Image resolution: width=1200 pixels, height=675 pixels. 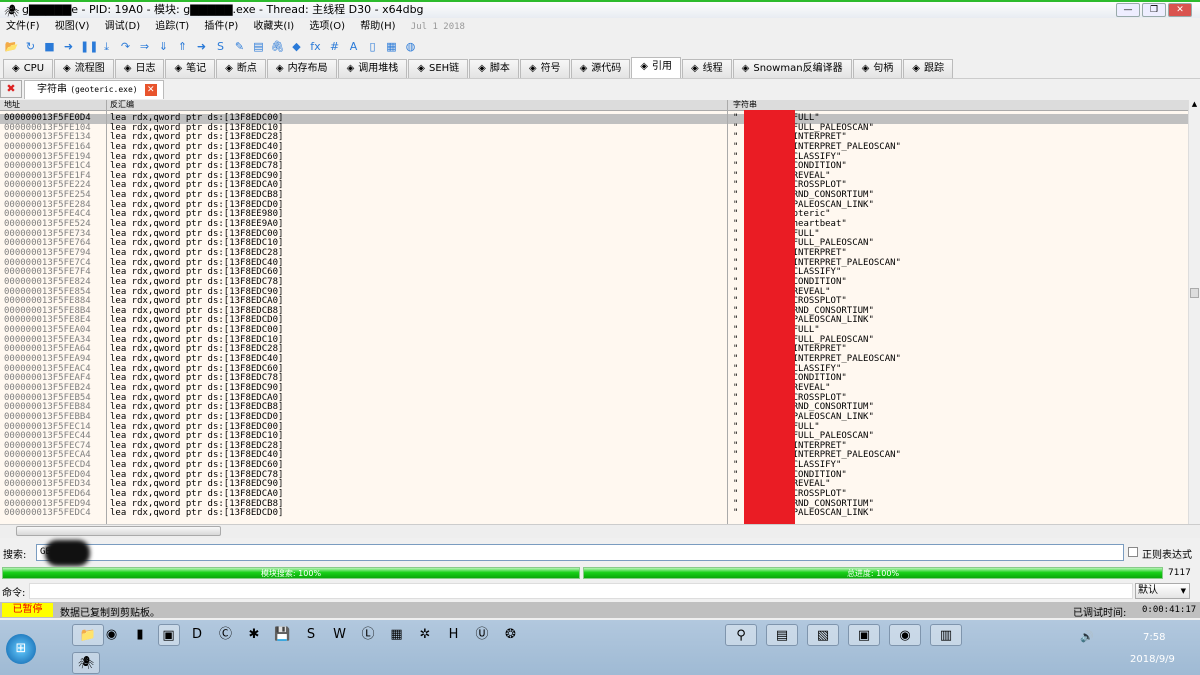 What do you see at coordinates (377, 26) in the screenshot?
I see `menu-help: 帮助(H)` at bounding box center [377, 26].